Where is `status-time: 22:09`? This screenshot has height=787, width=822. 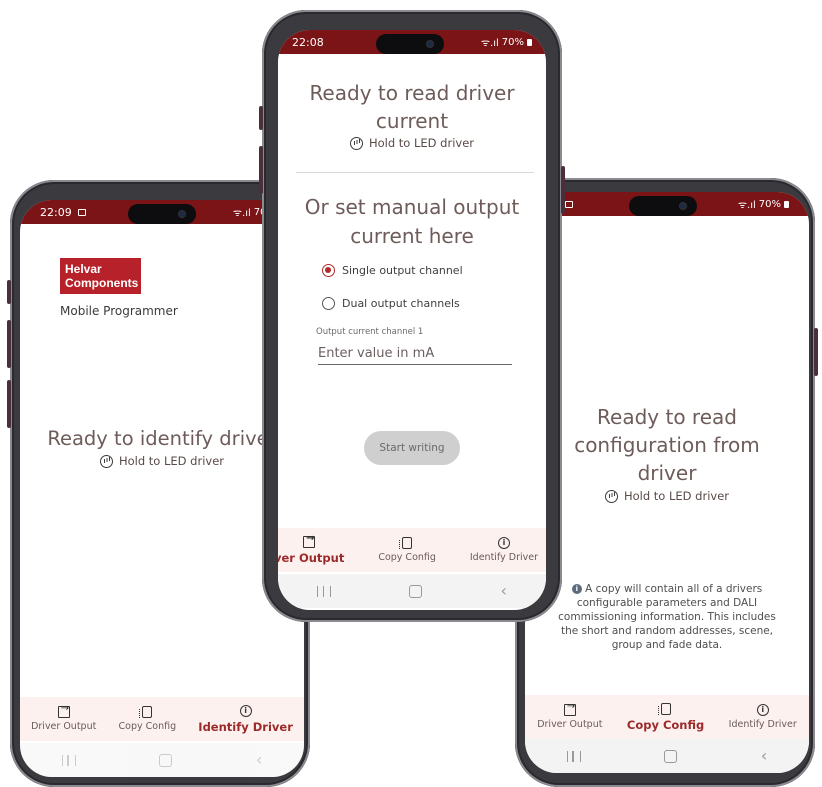 status-time: 22:09 is located at coordinates (56, 212).